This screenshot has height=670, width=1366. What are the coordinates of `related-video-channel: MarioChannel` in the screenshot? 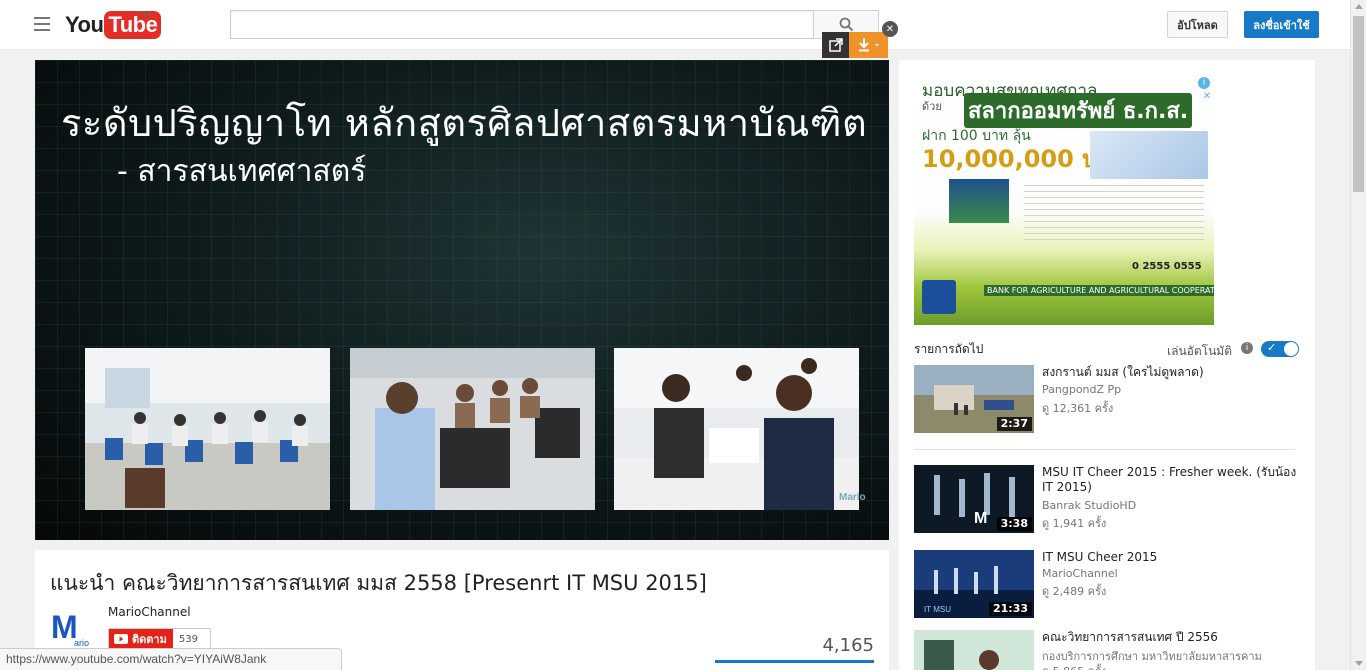 It's located at (1080, 573).